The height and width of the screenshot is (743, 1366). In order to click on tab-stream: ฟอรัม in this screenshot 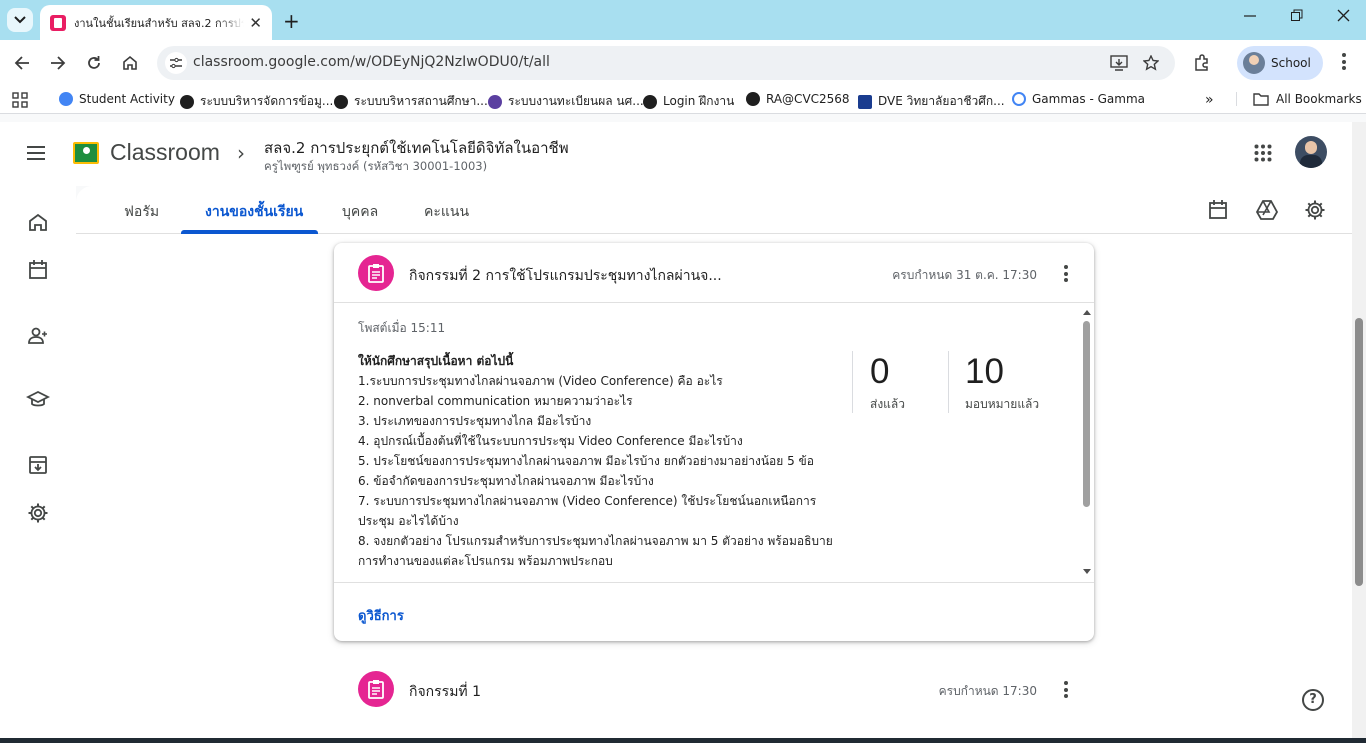, I will do `click(141, 212)`.